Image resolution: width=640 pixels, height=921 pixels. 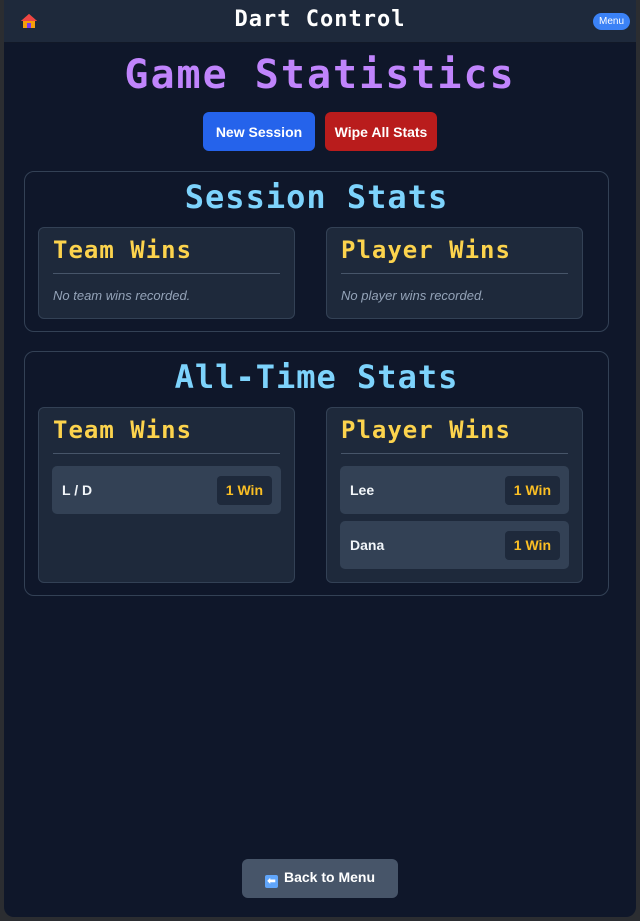 I want to click on section-title: Session Stats, so click(x=316, y=197).